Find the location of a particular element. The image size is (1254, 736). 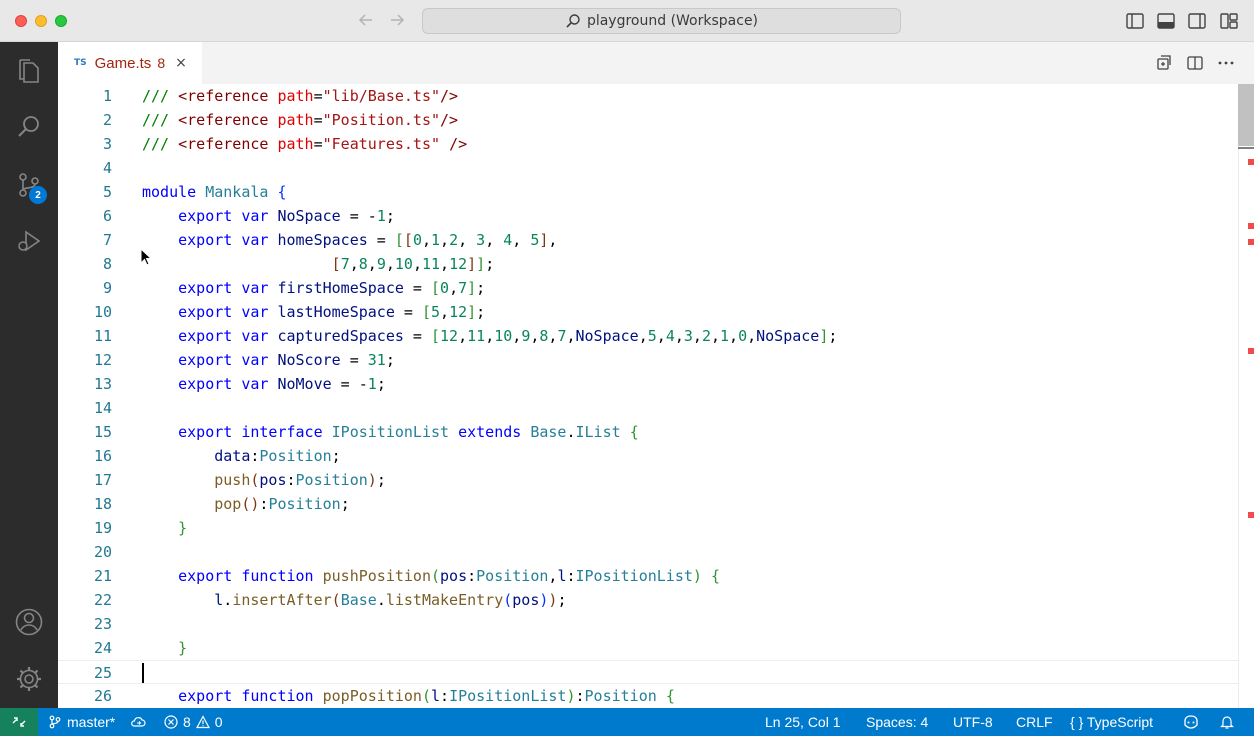

code-line: 25 is located at coordinates (648, 672).